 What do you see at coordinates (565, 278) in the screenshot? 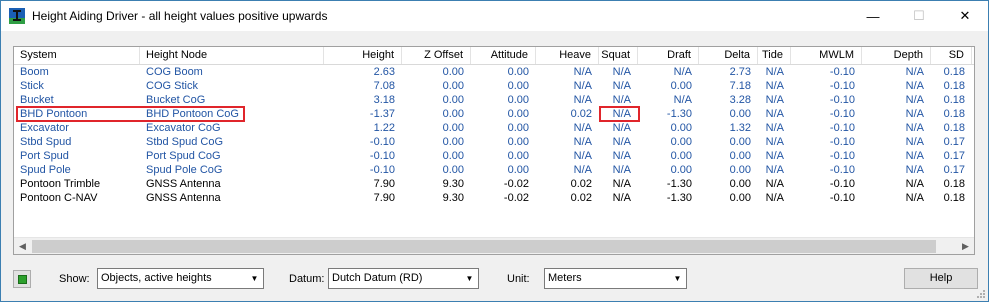
I see `unit-value: Meters` at bounding box center [565, 278].